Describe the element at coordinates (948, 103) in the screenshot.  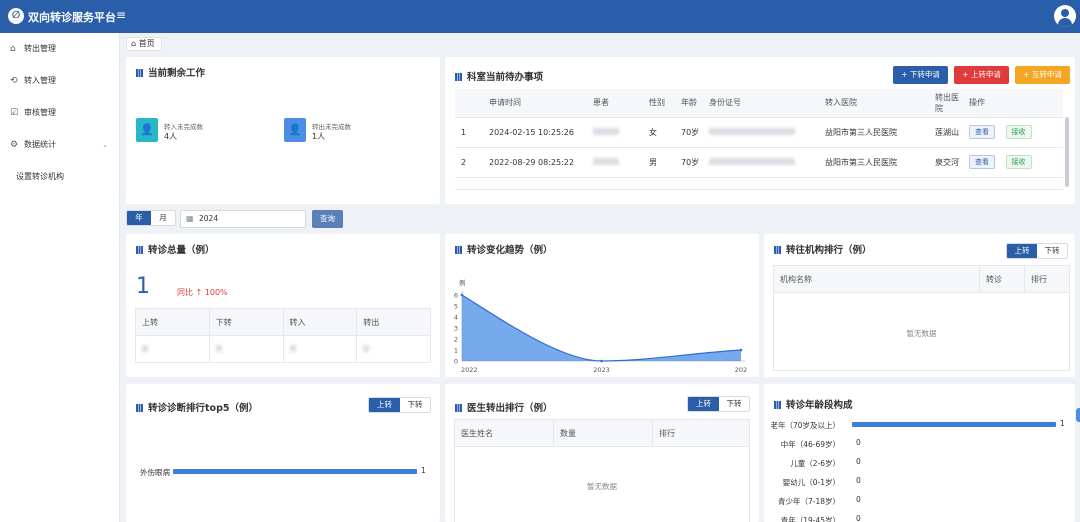
I see `column-header: 转出医院` at that location.